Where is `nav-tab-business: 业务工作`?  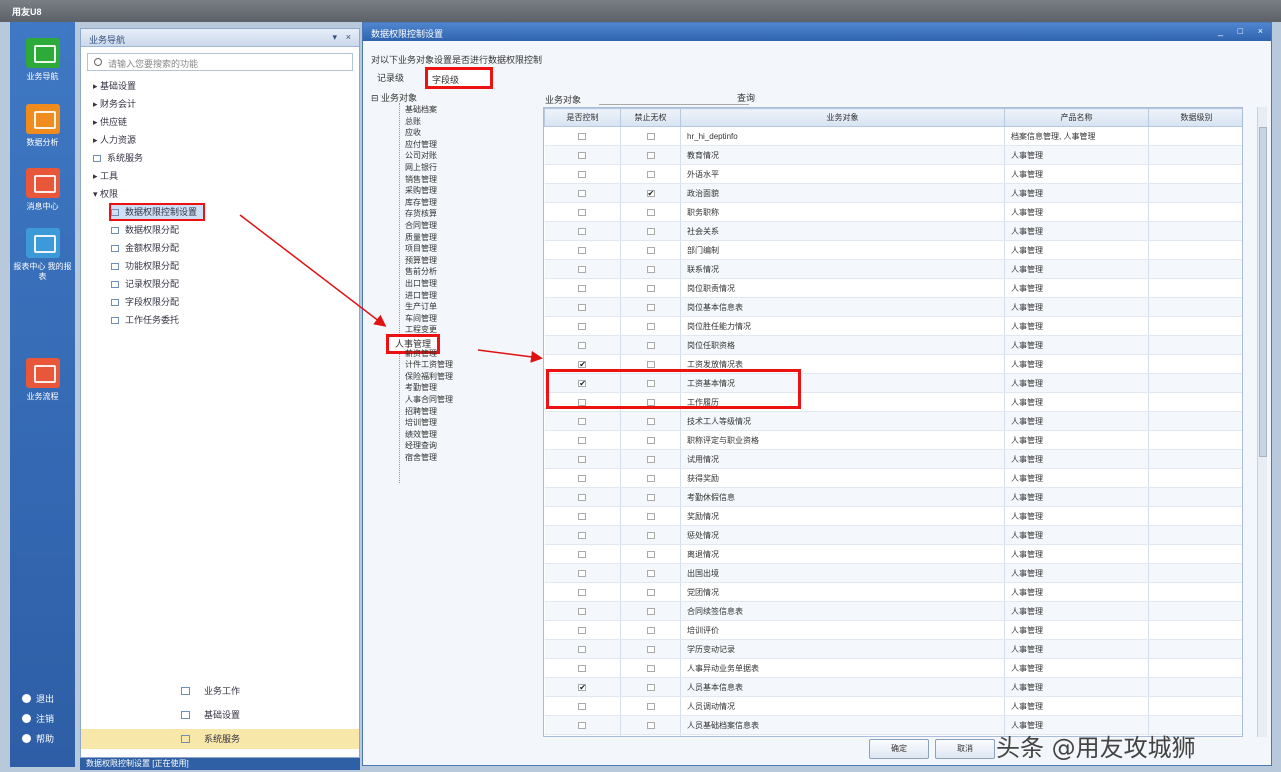
nav-tab-business: 业务工作 is located at coordinates (220, 691).